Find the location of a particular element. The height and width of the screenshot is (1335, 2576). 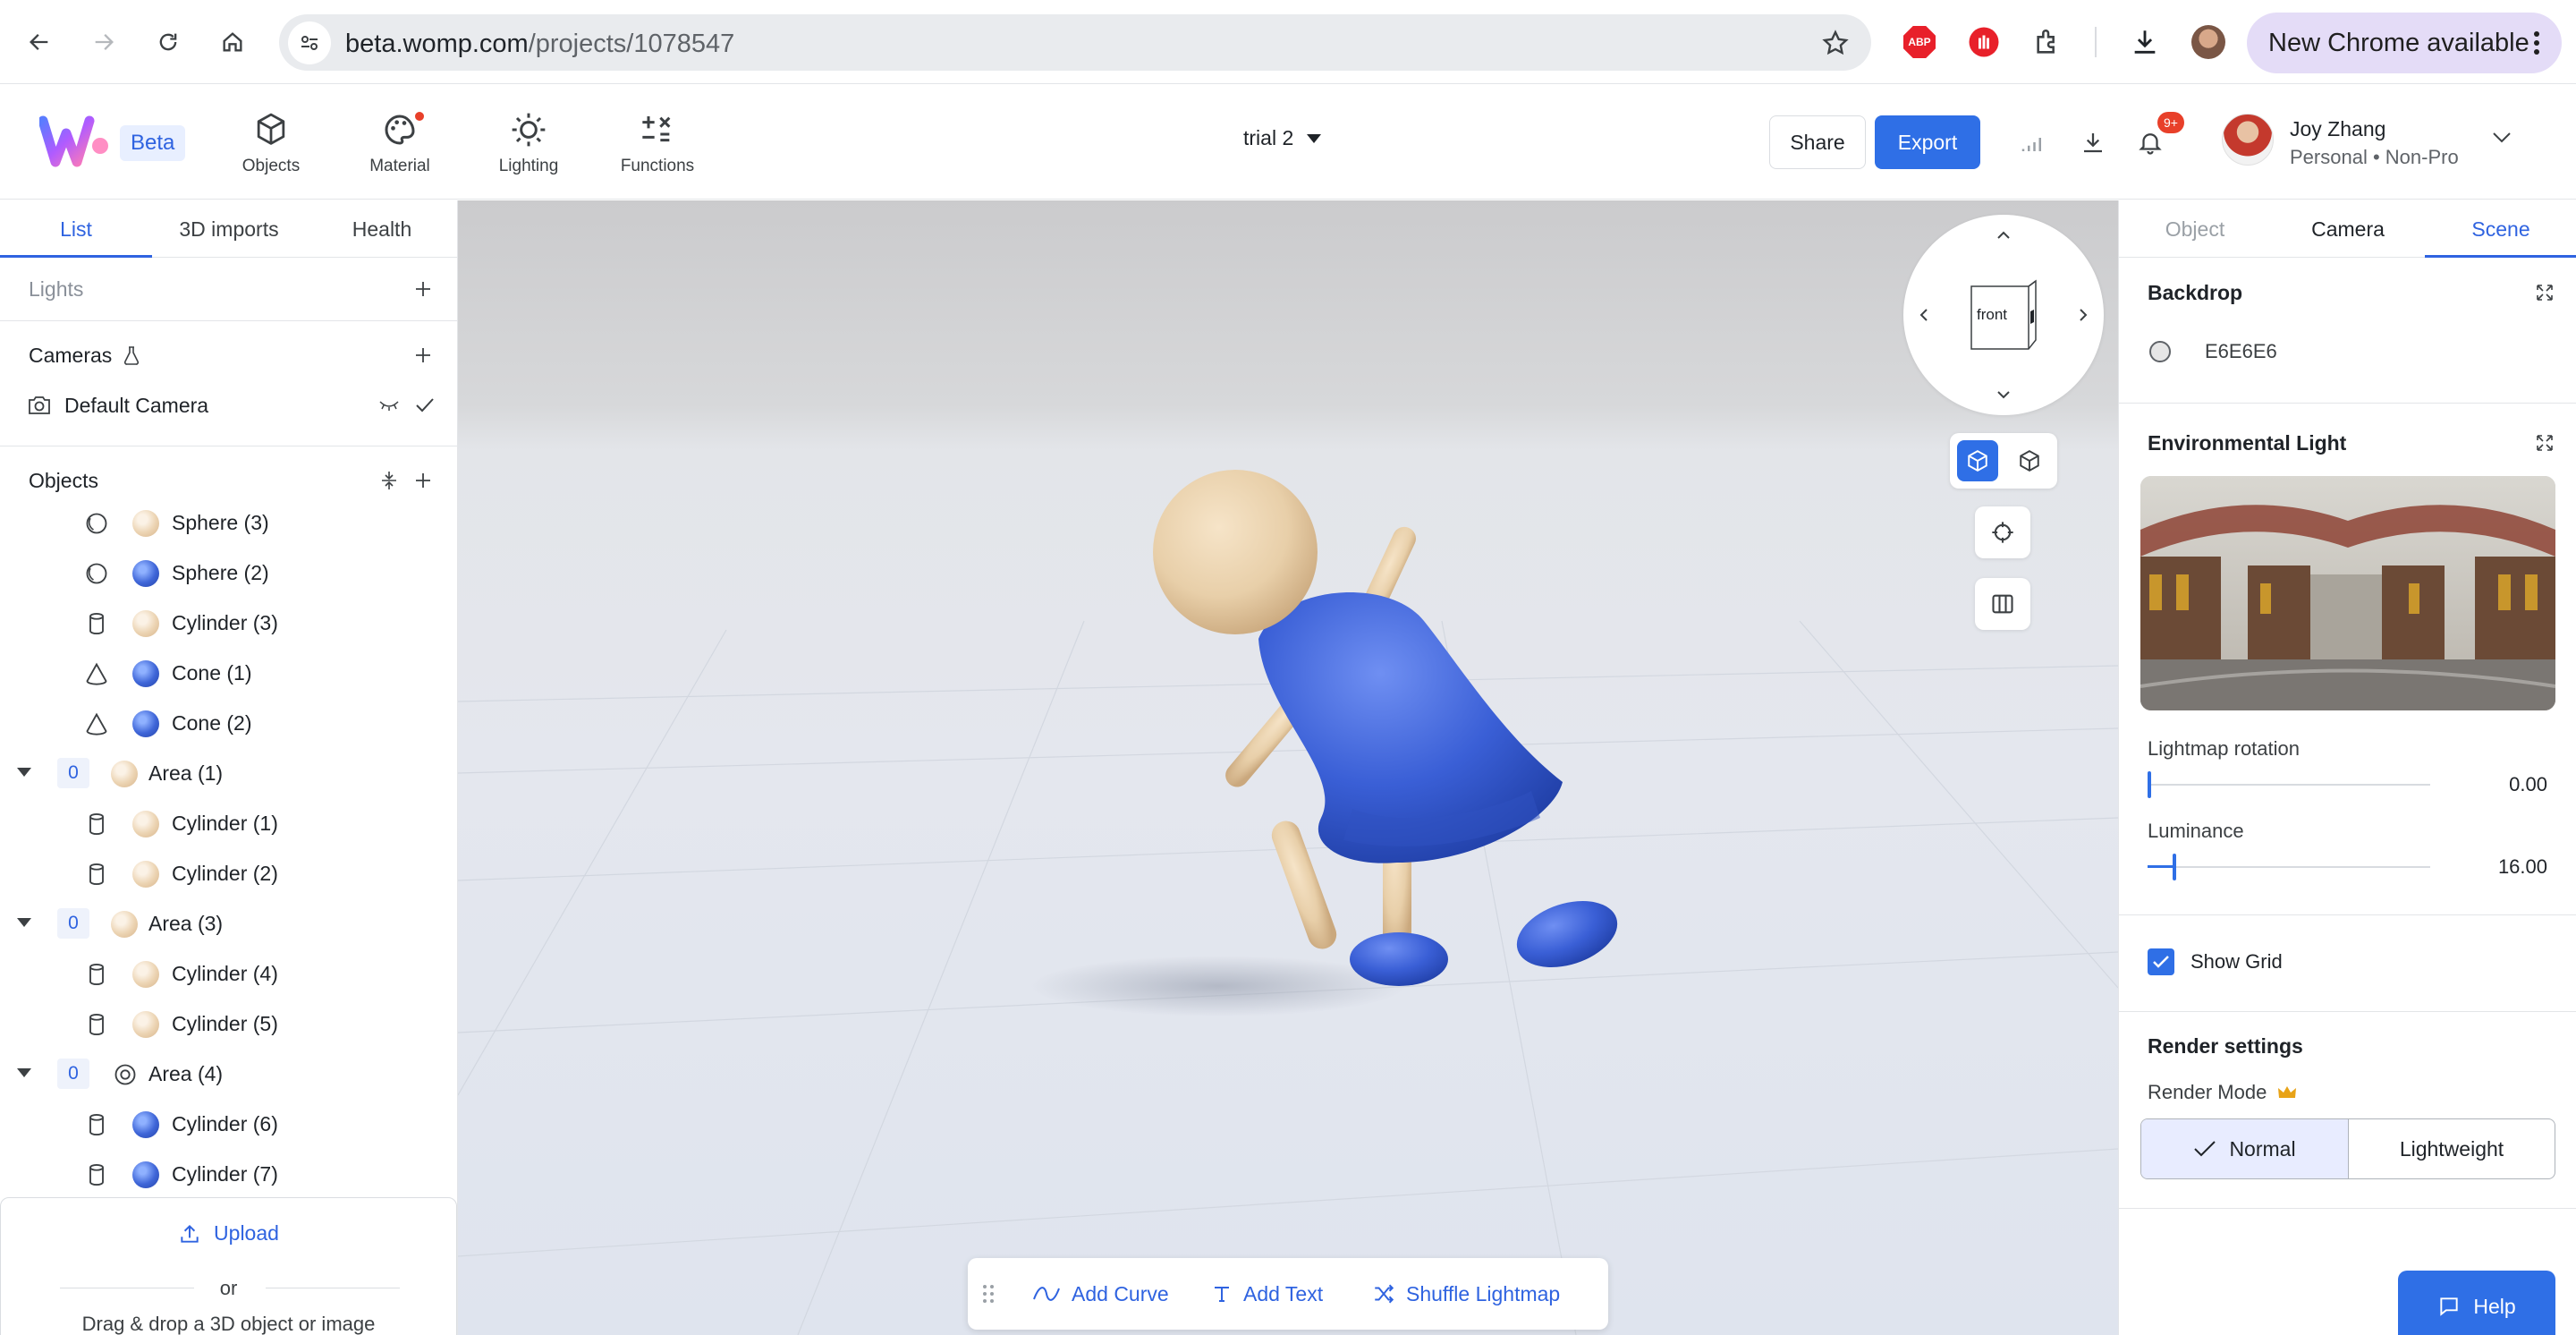

tool-material: Material is located at coordinates (400, 143).